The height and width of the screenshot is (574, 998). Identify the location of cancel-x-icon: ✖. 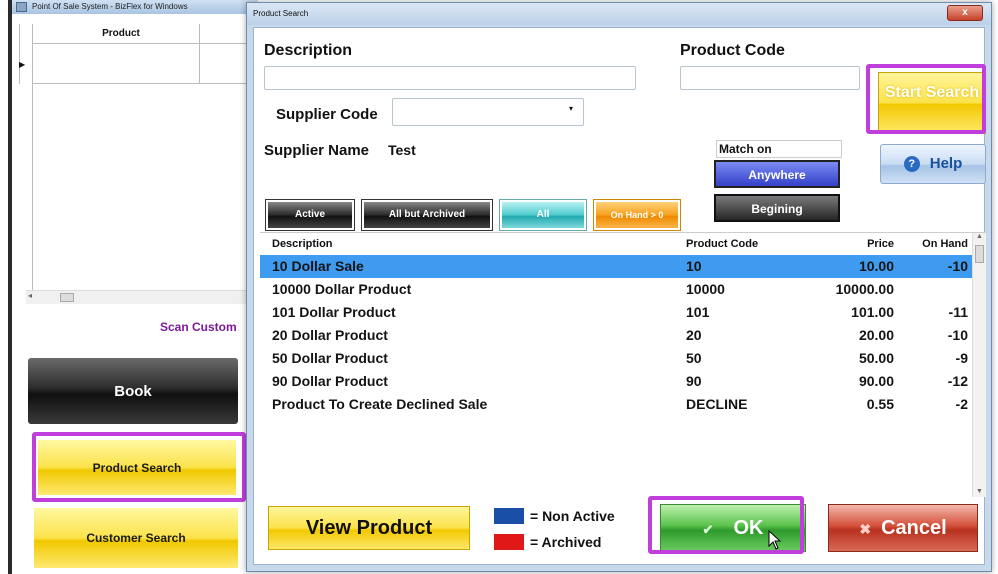
(865, 529).